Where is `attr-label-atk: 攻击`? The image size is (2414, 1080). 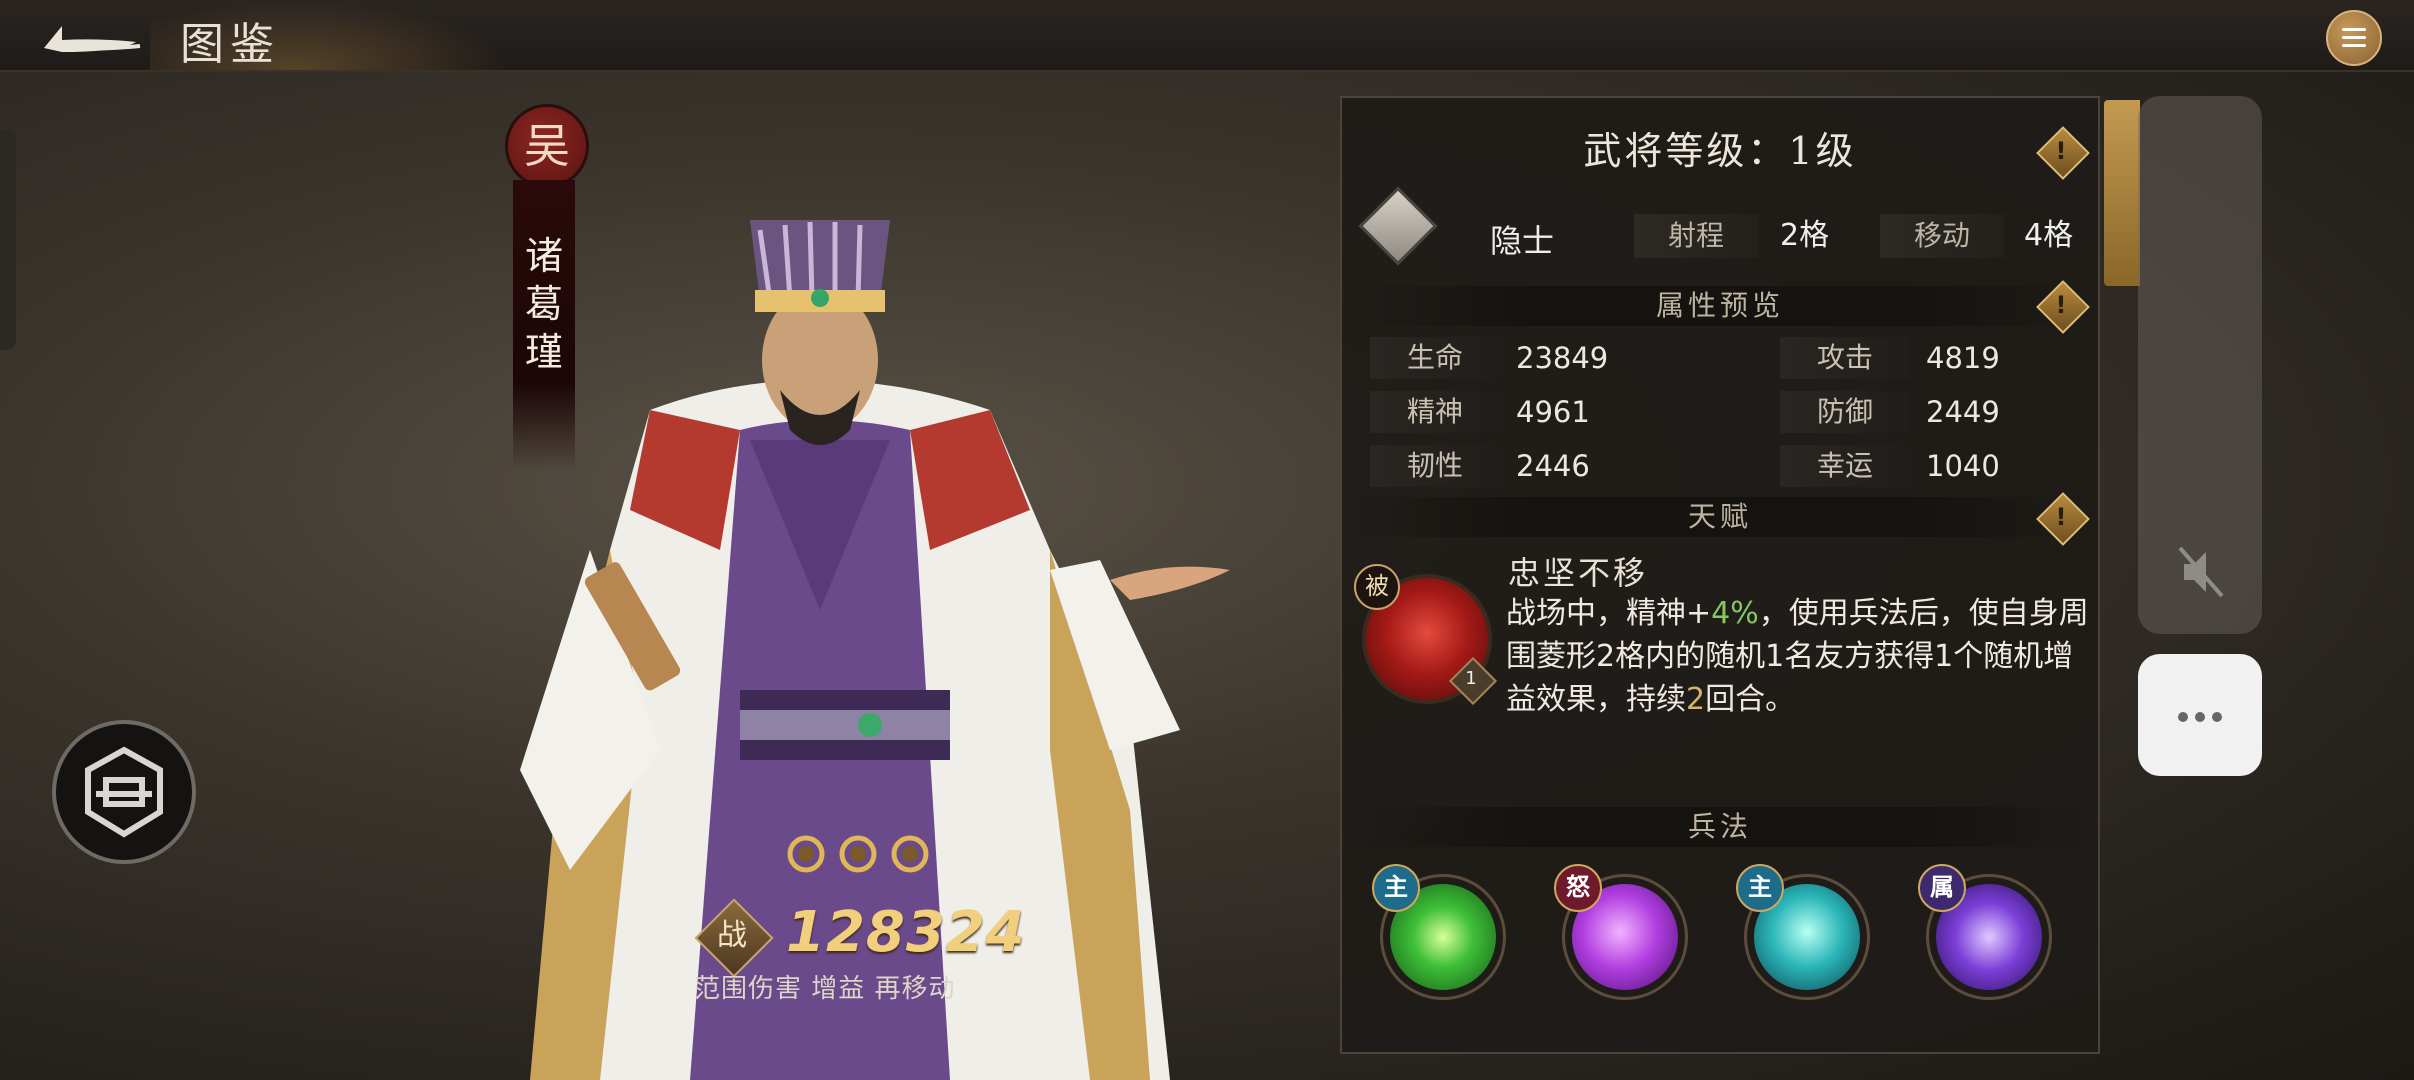
attr-label-atk: 攻击 is located at coordinates (1845, 358).